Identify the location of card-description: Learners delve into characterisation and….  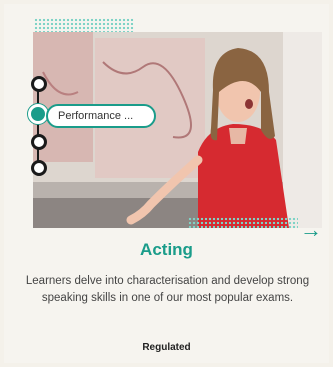
(167, 289).